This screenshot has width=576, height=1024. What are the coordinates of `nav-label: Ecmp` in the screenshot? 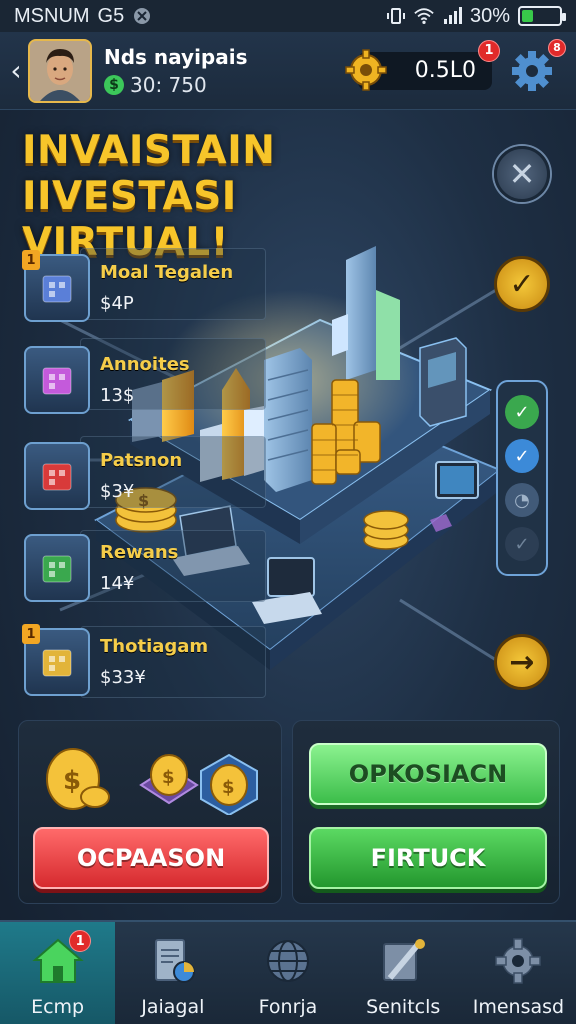 It's located at (58, 1007).